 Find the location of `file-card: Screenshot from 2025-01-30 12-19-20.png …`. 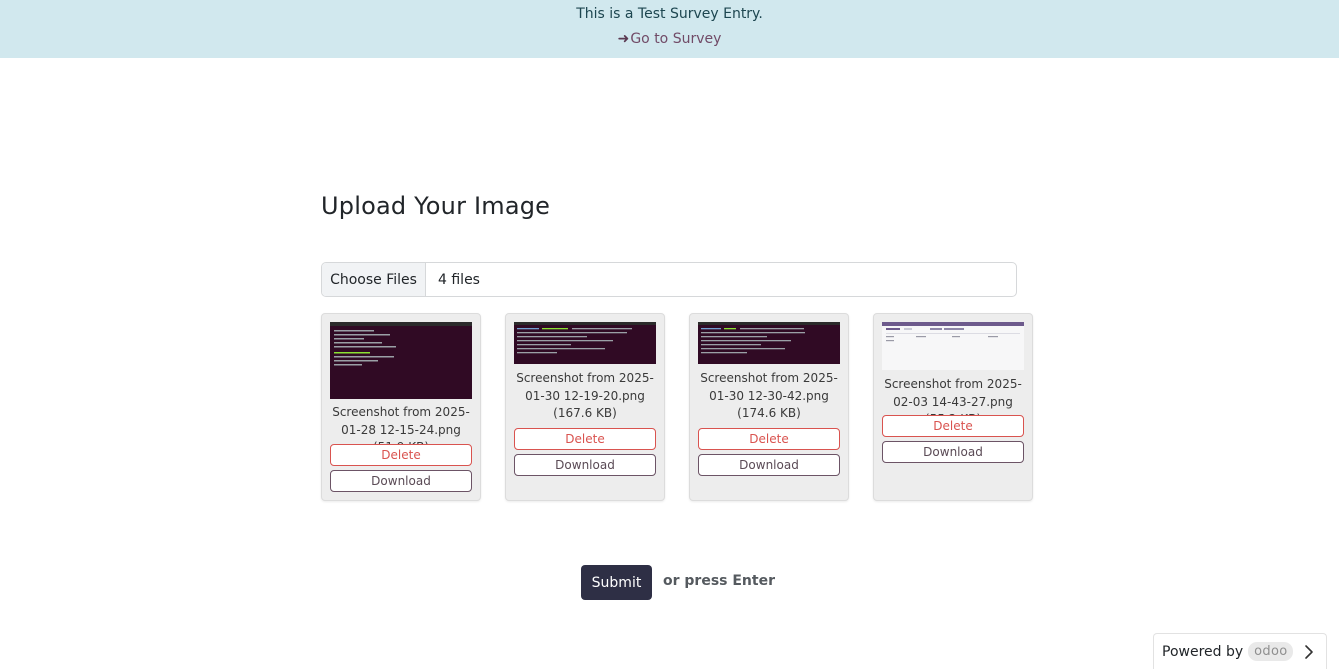

file-card: Screenshot from 2025-01-30 12-19-20.png … is located at coordinates (585, 407).